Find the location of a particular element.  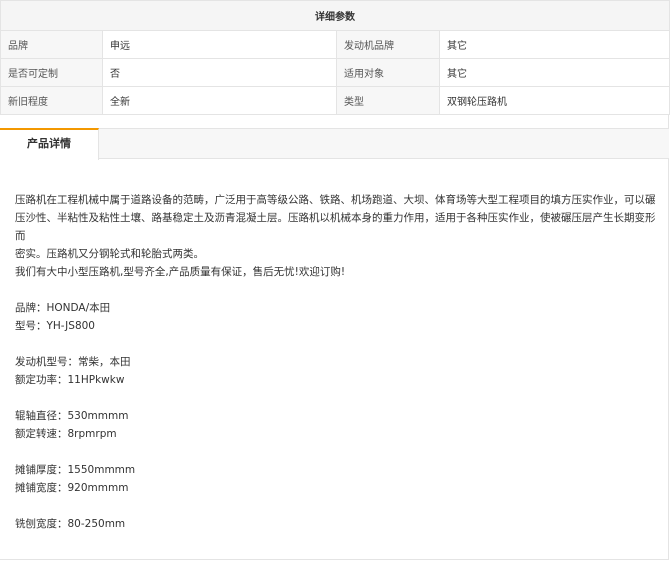

table-row: 新旧程度 全新 类型 双钢轮压路机 is located at coordinates (335, 100).